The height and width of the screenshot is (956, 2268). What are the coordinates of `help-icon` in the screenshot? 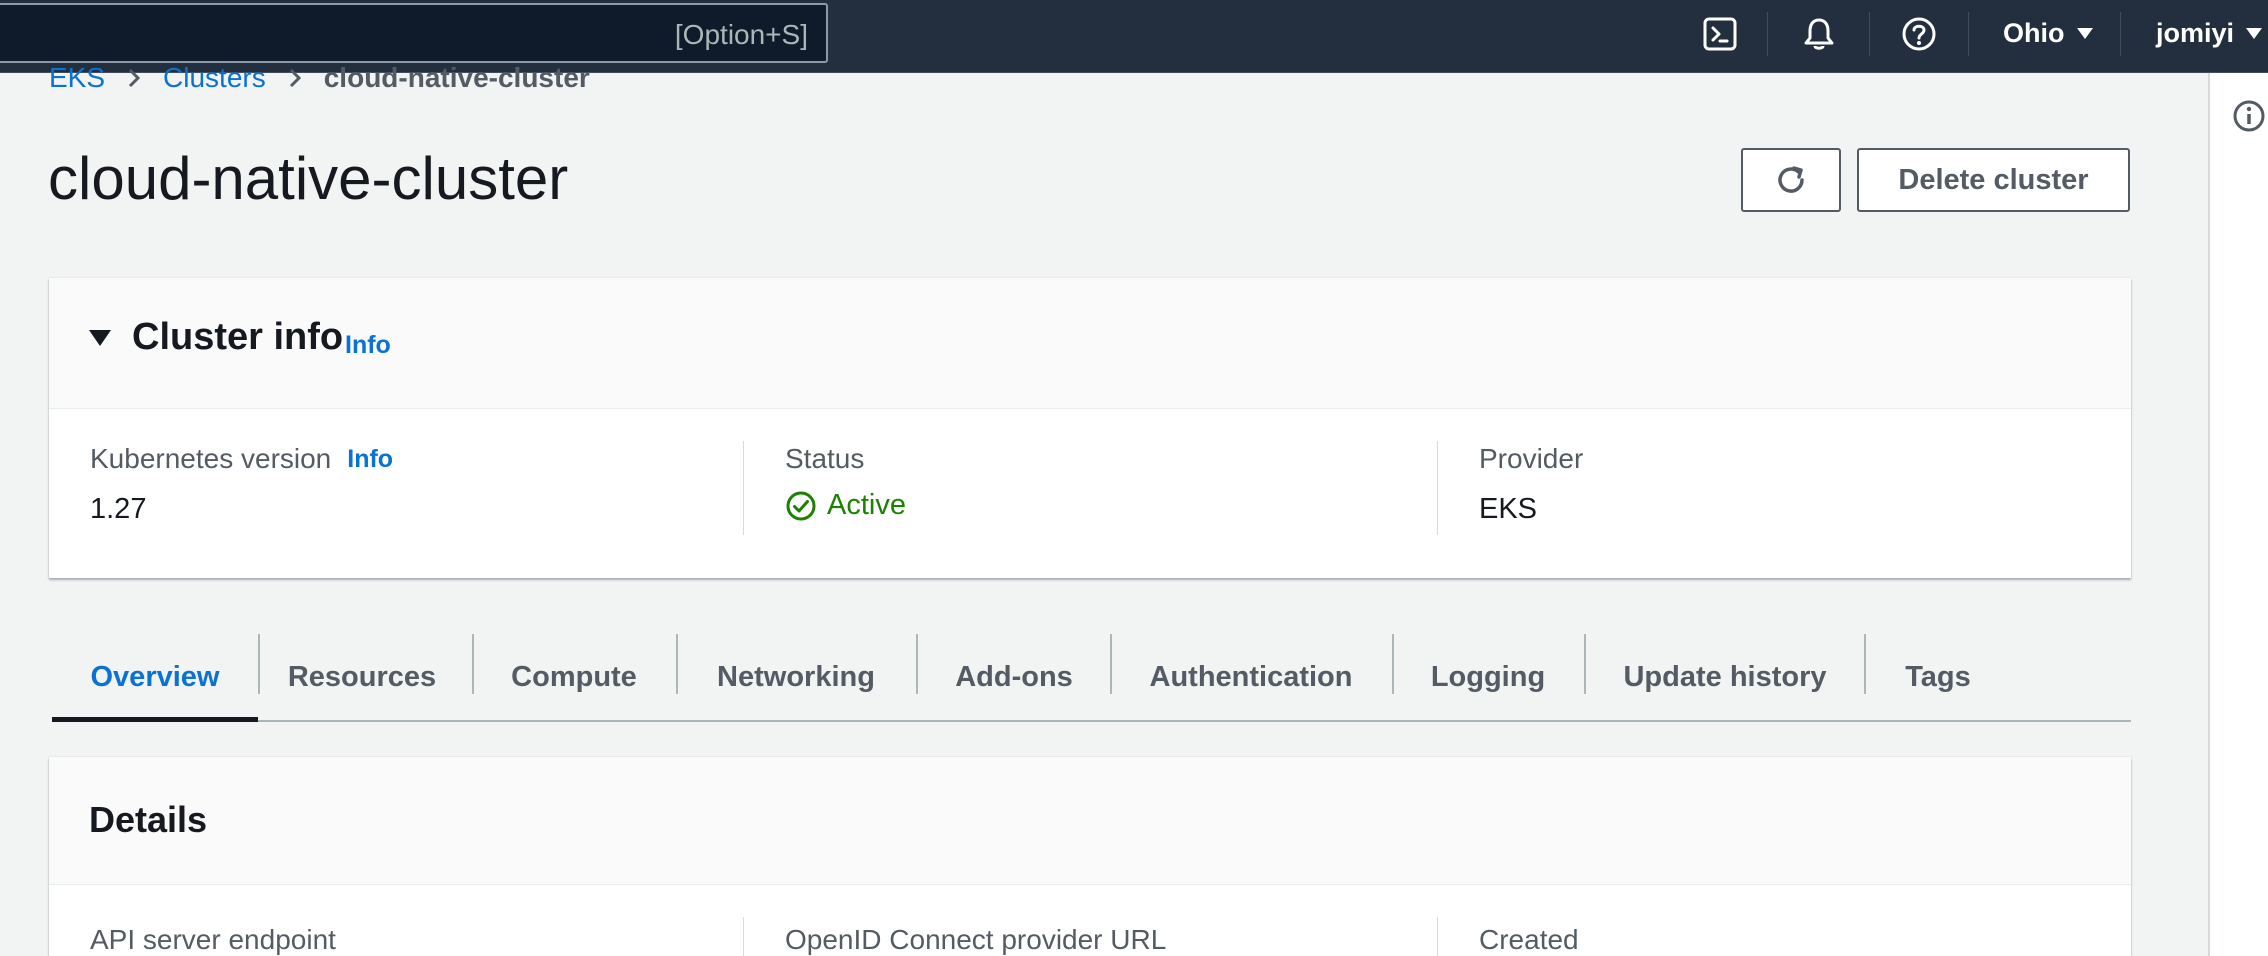 It's located at (1919, 34).